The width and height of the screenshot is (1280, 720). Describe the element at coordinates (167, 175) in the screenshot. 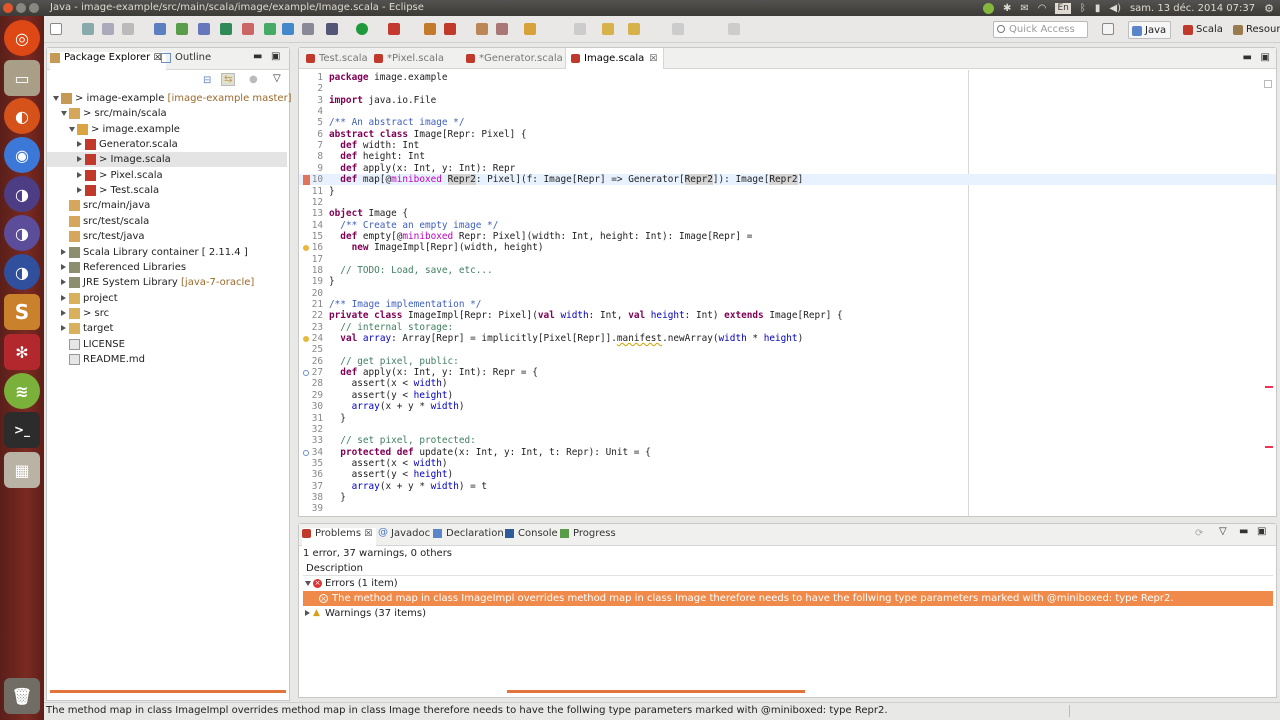

I see `tree-item: > Pixel.scala` at that location.